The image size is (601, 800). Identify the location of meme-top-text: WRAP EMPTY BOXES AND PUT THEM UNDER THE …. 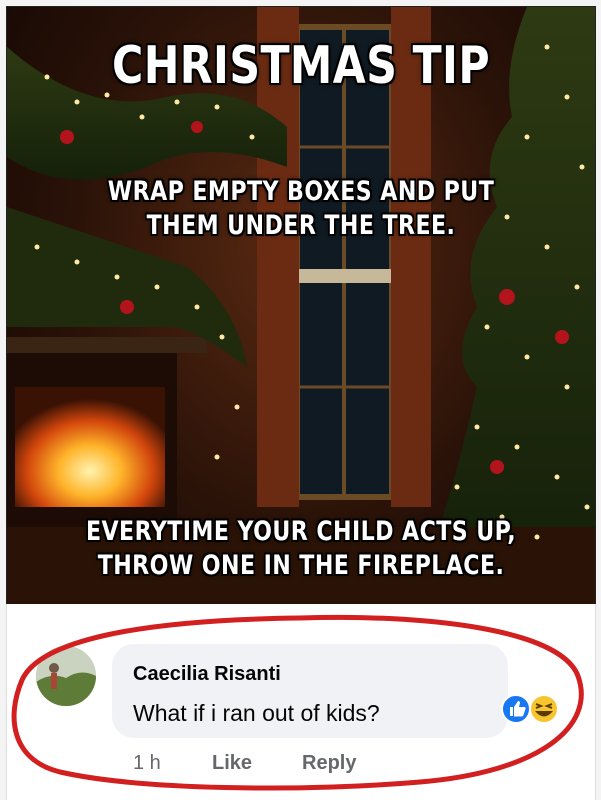
(301, 208).